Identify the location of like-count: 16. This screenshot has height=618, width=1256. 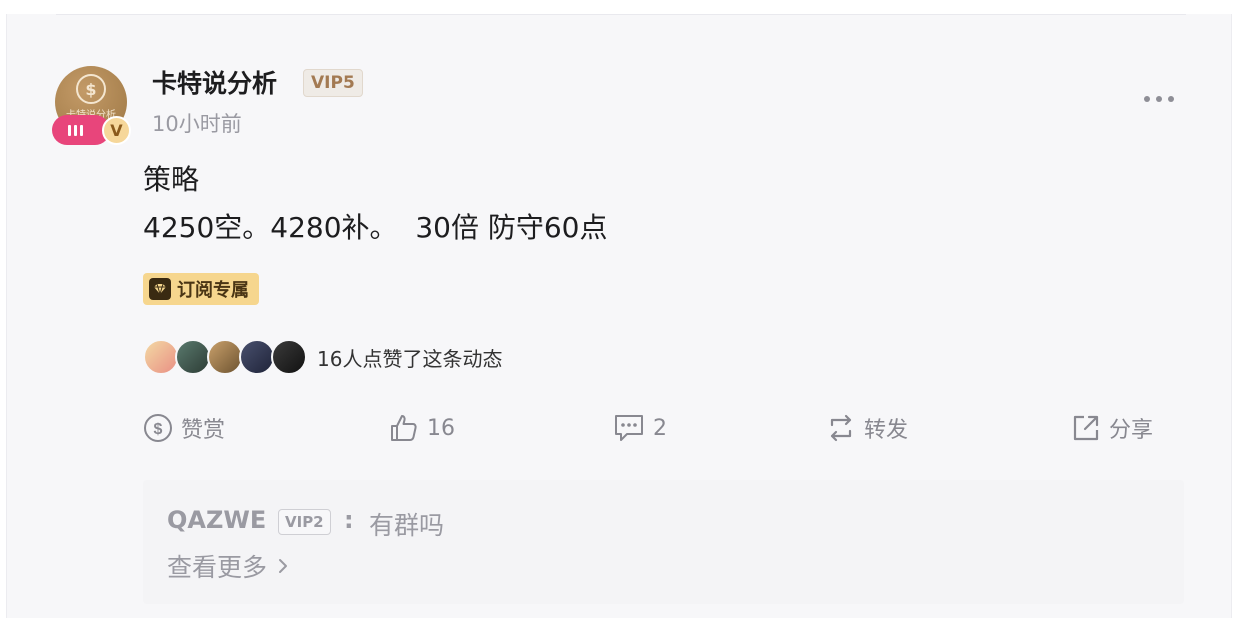
(441, 428).